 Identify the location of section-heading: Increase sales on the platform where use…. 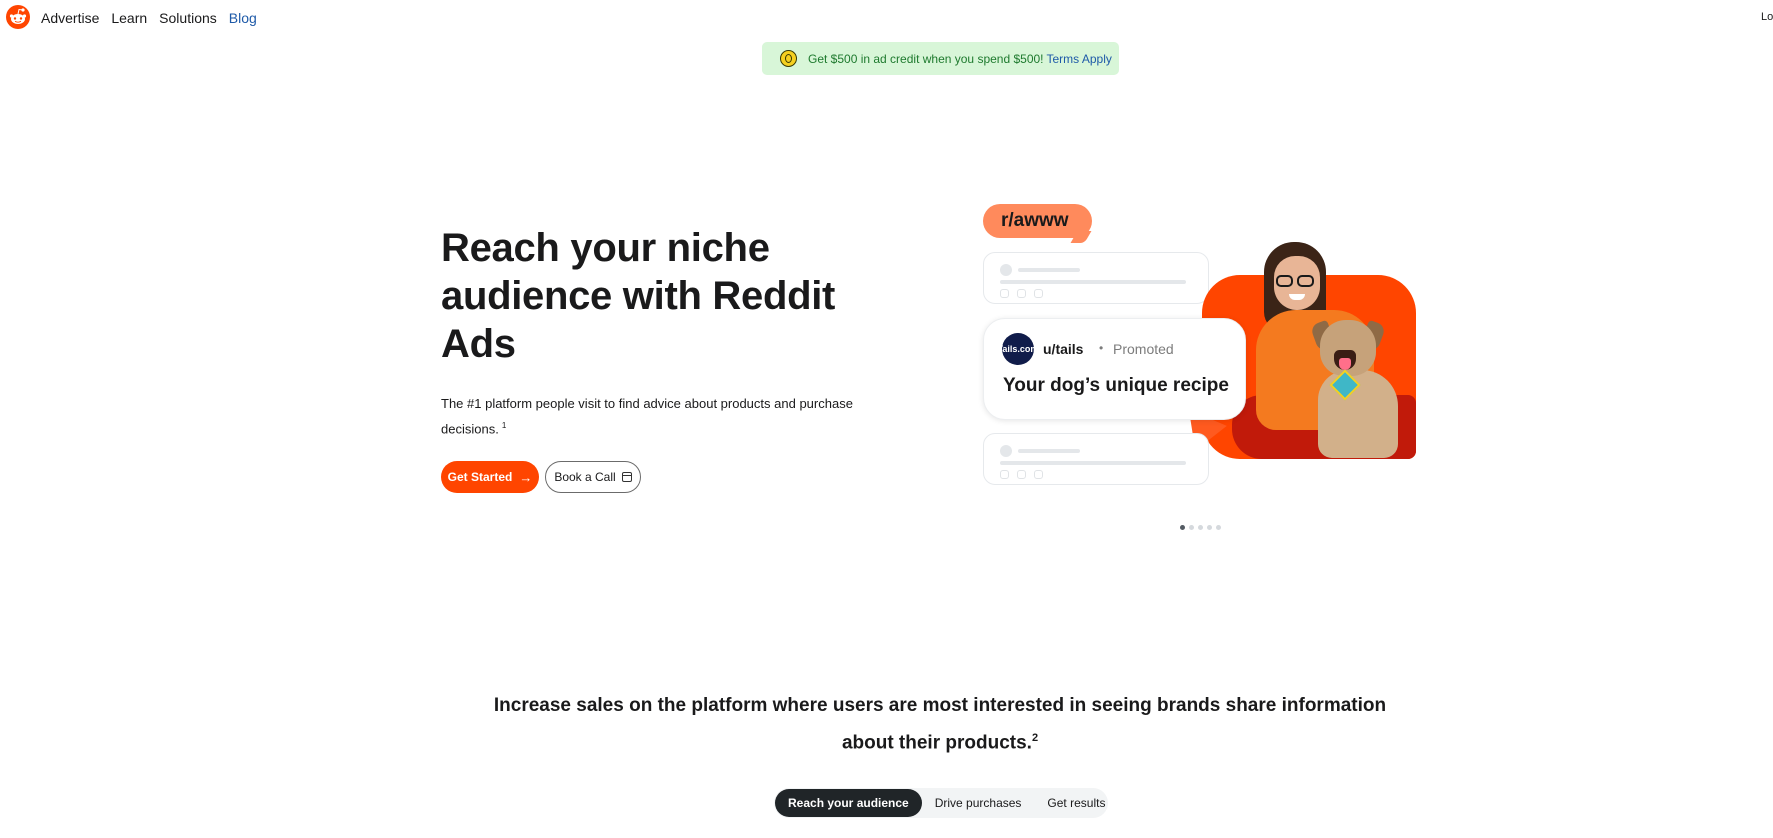
(940, 724).